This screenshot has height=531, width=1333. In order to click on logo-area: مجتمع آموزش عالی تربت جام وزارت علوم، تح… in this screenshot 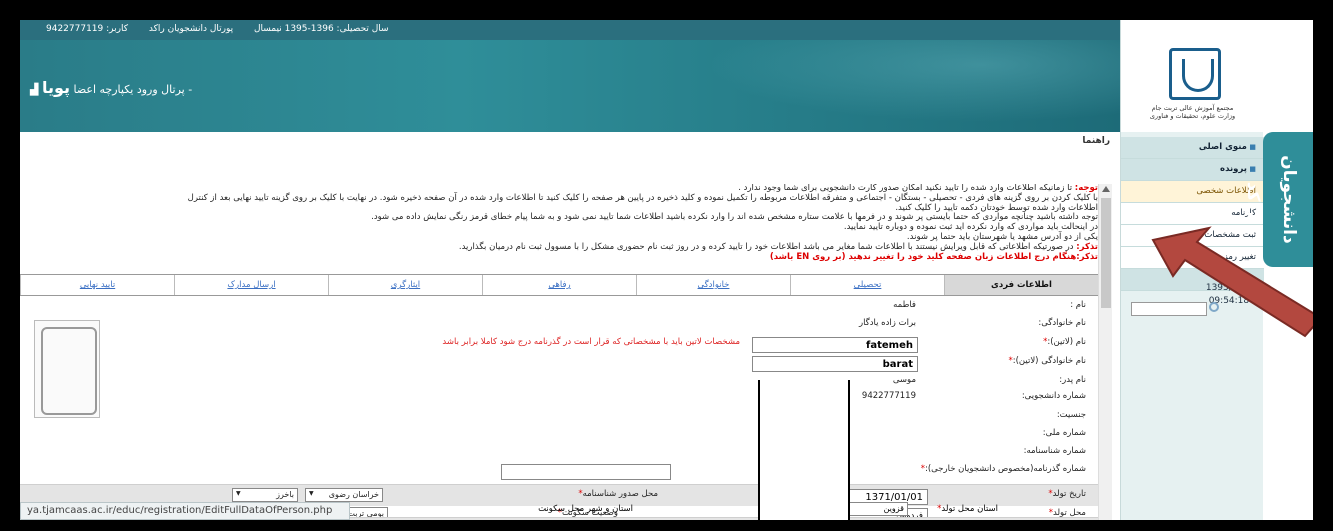, I will do `click(1192, 76)`.